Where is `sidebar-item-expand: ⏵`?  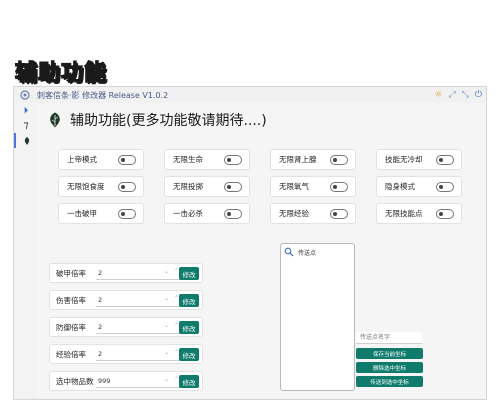
sidebar-item-expand: ⏵ is located at coordinates (26, 110).